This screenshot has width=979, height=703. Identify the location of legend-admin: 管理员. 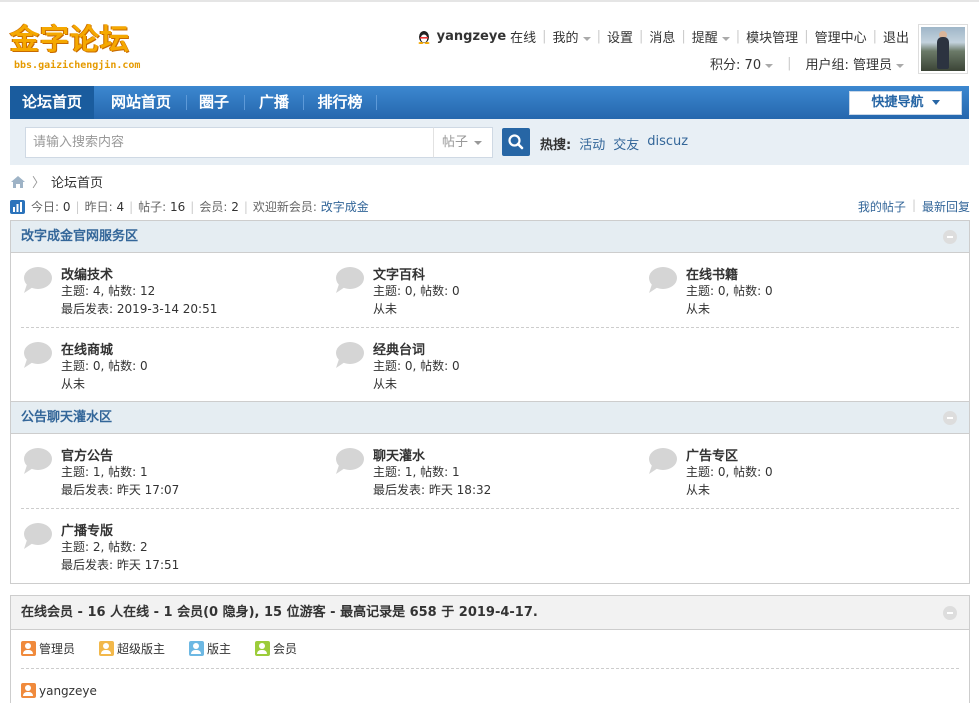
(48, 648).